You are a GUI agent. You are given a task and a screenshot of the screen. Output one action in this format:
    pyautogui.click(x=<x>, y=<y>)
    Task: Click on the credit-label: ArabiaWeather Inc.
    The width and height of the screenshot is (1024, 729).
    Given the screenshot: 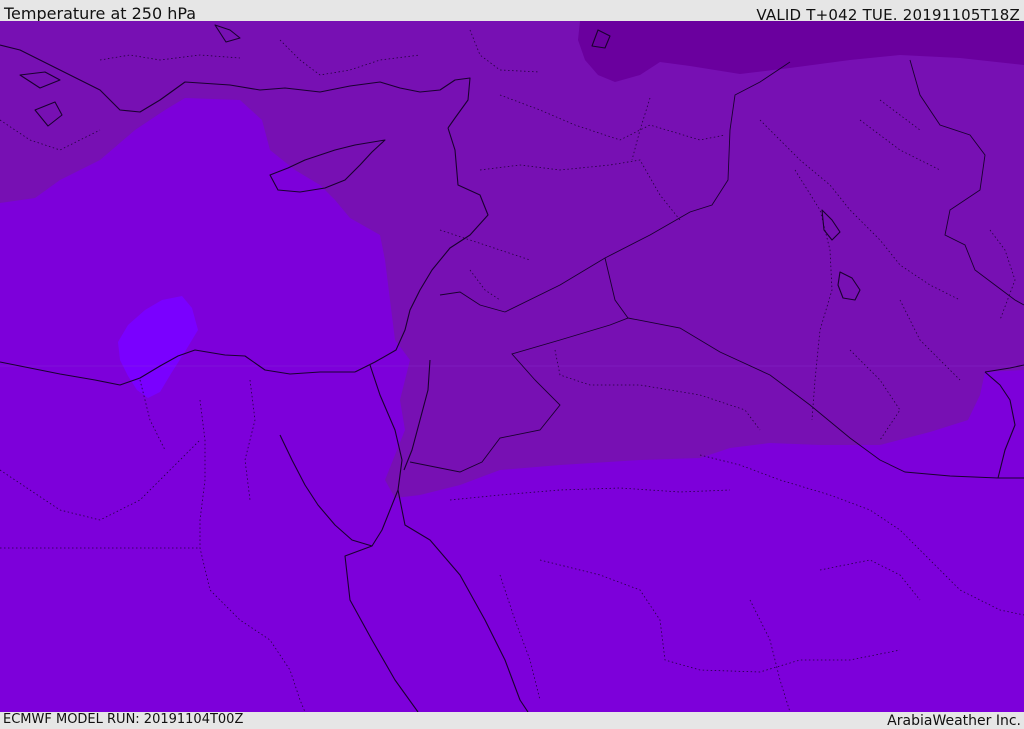 What is the action you would take?
    pyautogui.click(x=954, y=721)
    